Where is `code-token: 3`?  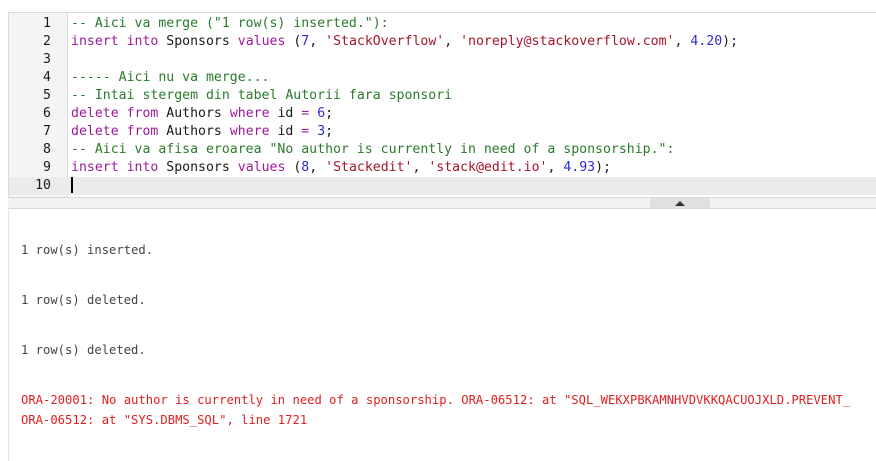
code-token: 3 is located at coordinates (321, 131).